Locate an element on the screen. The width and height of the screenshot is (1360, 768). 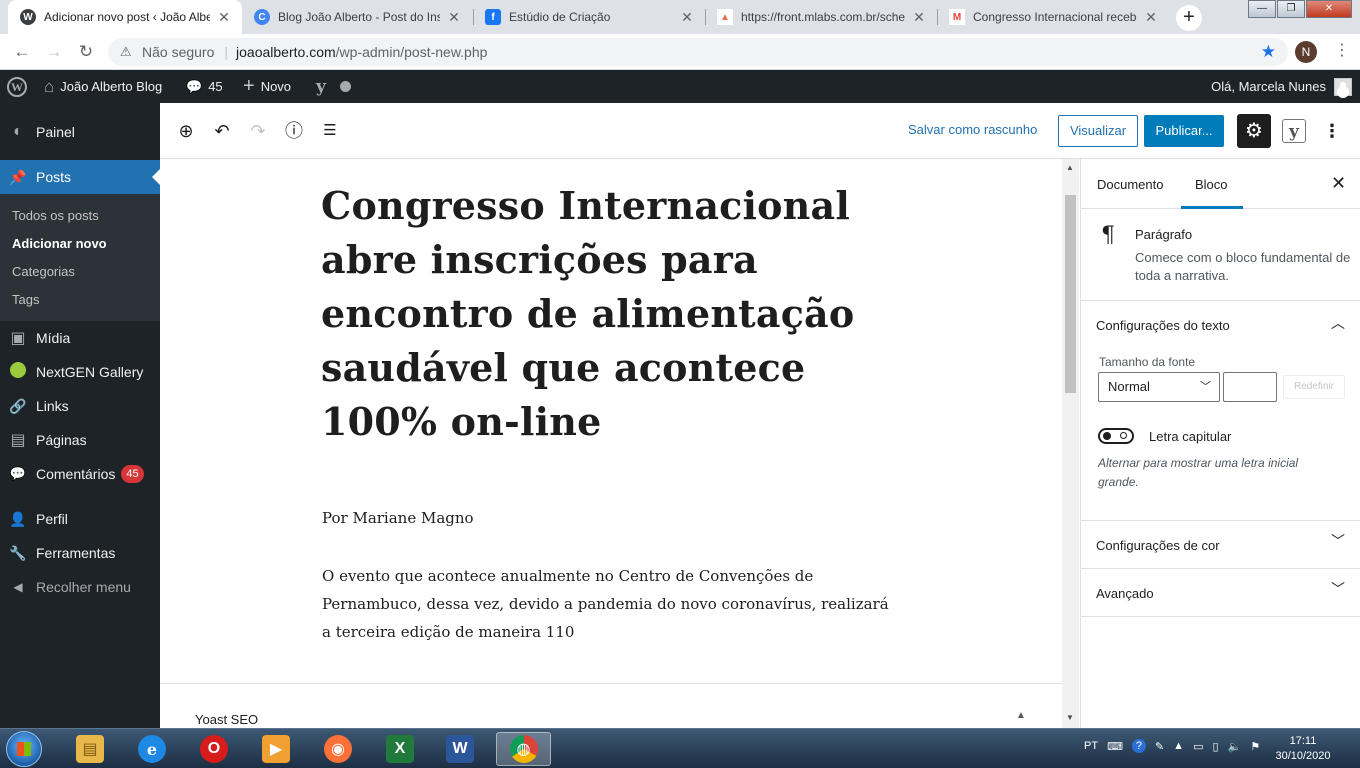
forward-button: → is located at coordinates (54, 52).